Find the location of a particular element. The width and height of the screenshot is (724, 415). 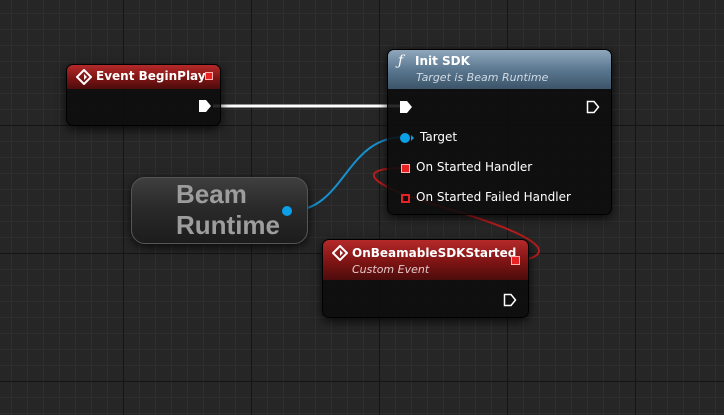

exec-input-pin is located at coordinates (406, 107).